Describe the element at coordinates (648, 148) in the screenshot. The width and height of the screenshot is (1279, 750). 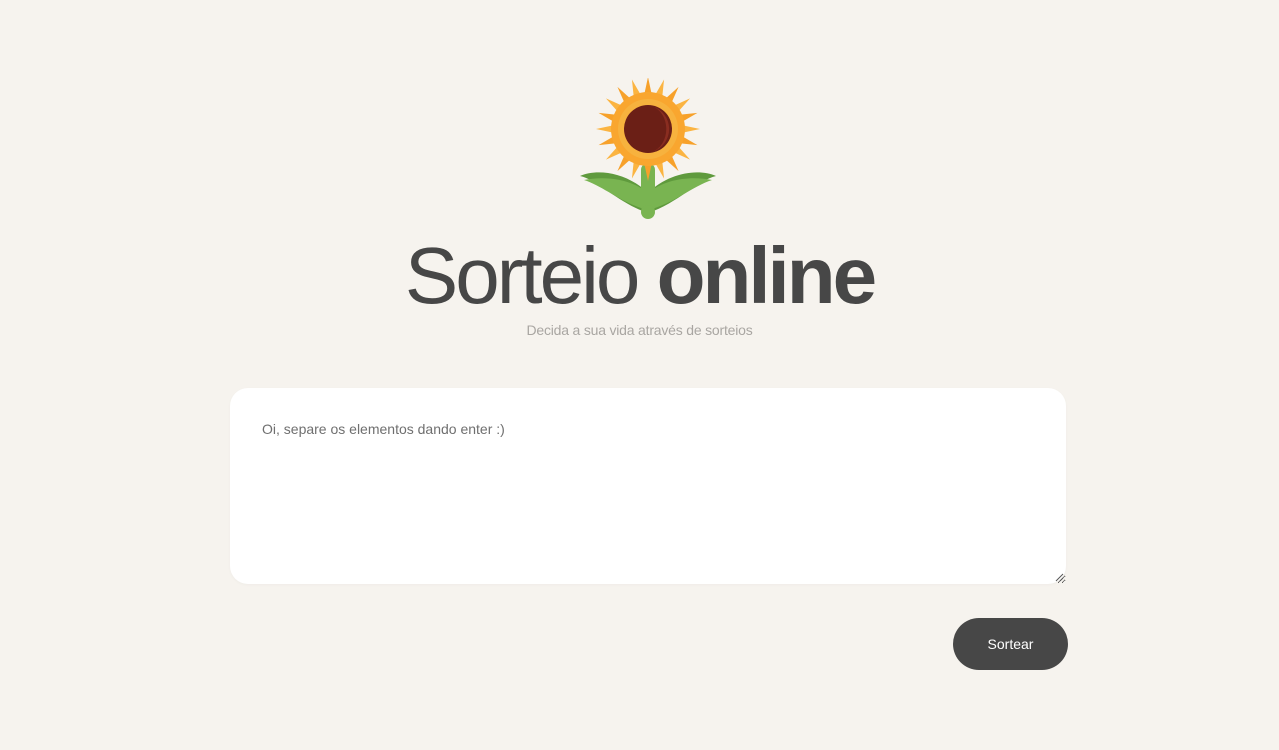
I see `sunflower-icon` at that location.